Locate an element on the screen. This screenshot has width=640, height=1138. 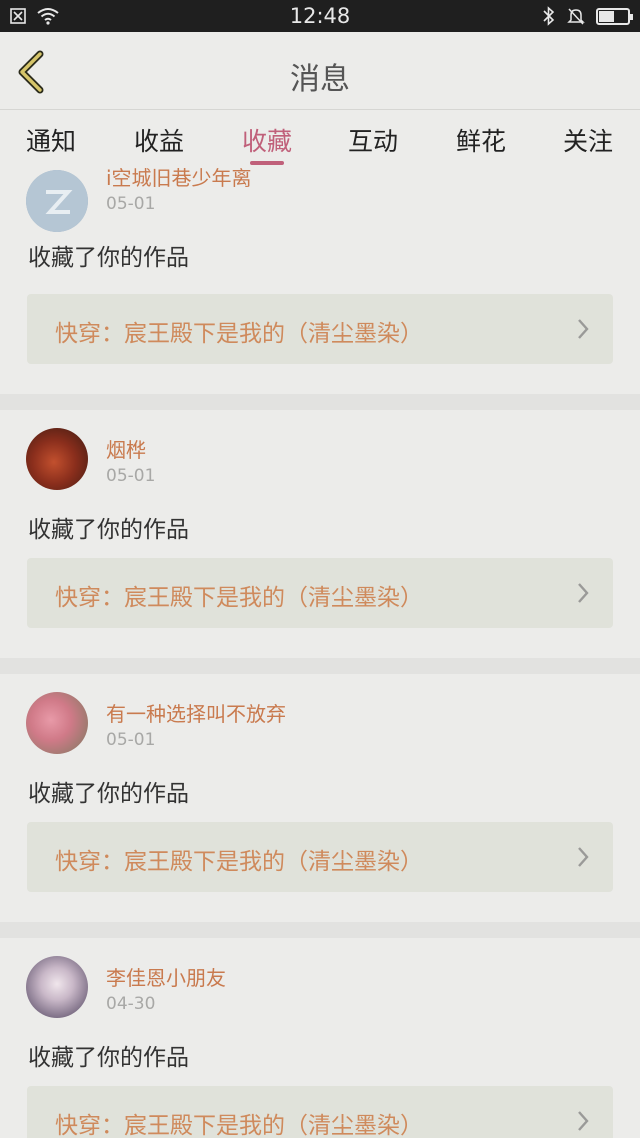
tab-interactions: 互动 is located at coordinates (373, 140).